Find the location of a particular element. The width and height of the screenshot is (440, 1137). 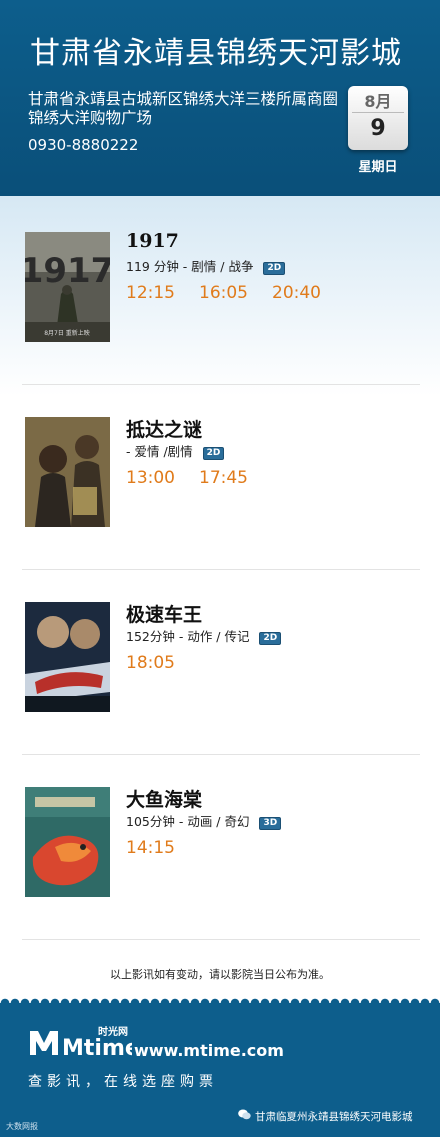

format-badge: 3D is located at coordinates (270, 823).